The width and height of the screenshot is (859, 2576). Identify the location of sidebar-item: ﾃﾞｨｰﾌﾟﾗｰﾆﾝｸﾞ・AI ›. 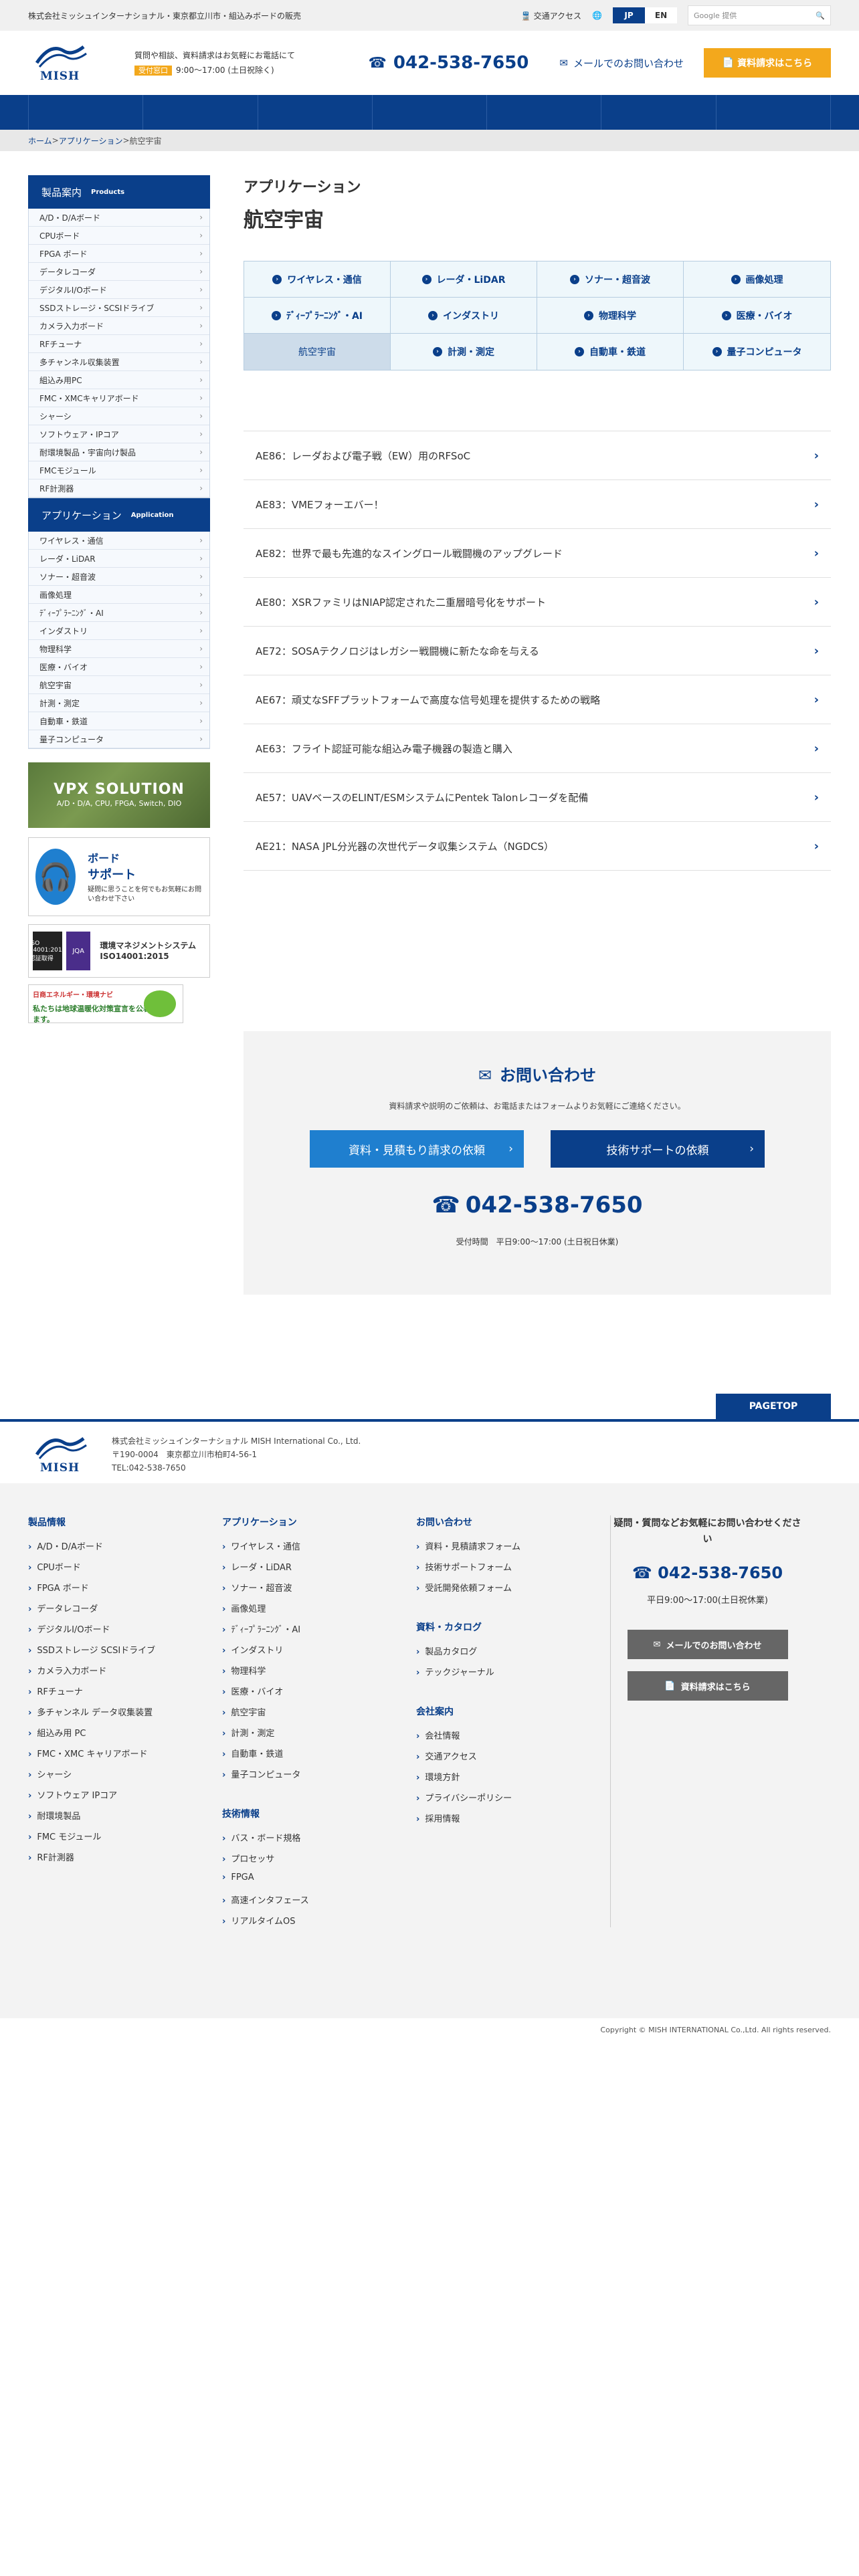
(119, 613).